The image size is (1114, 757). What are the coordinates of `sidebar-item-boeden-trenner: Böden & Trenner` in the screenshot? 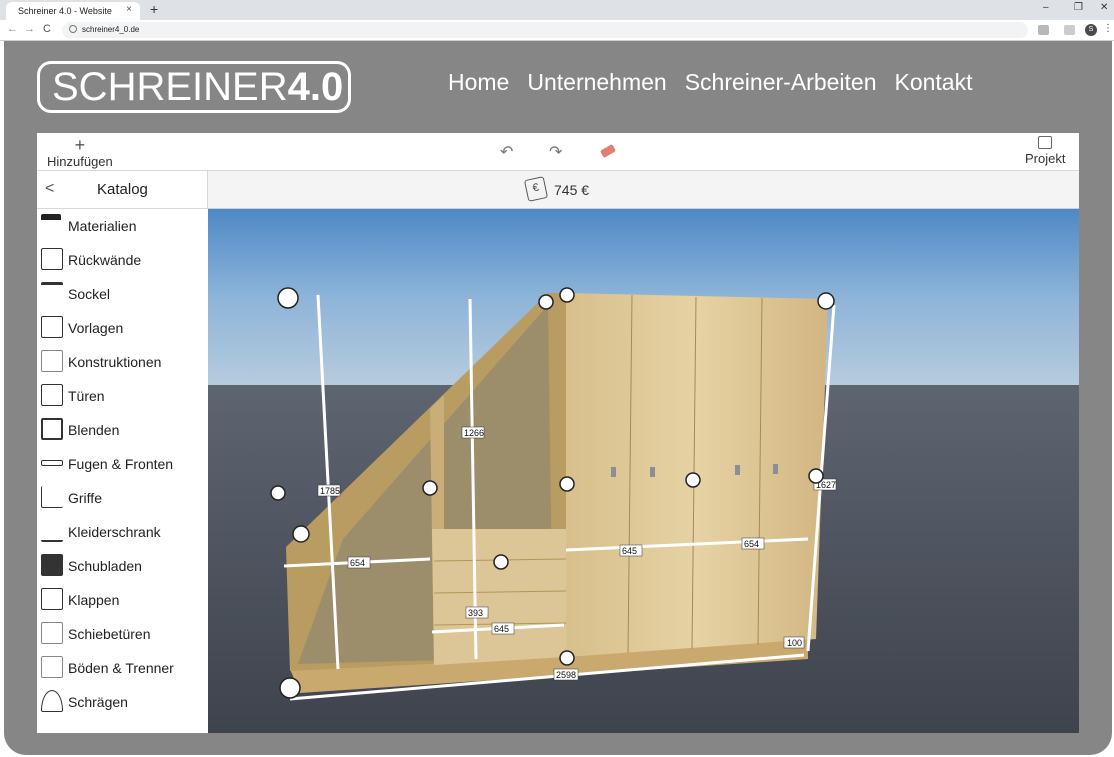 It's located at (122, 668).